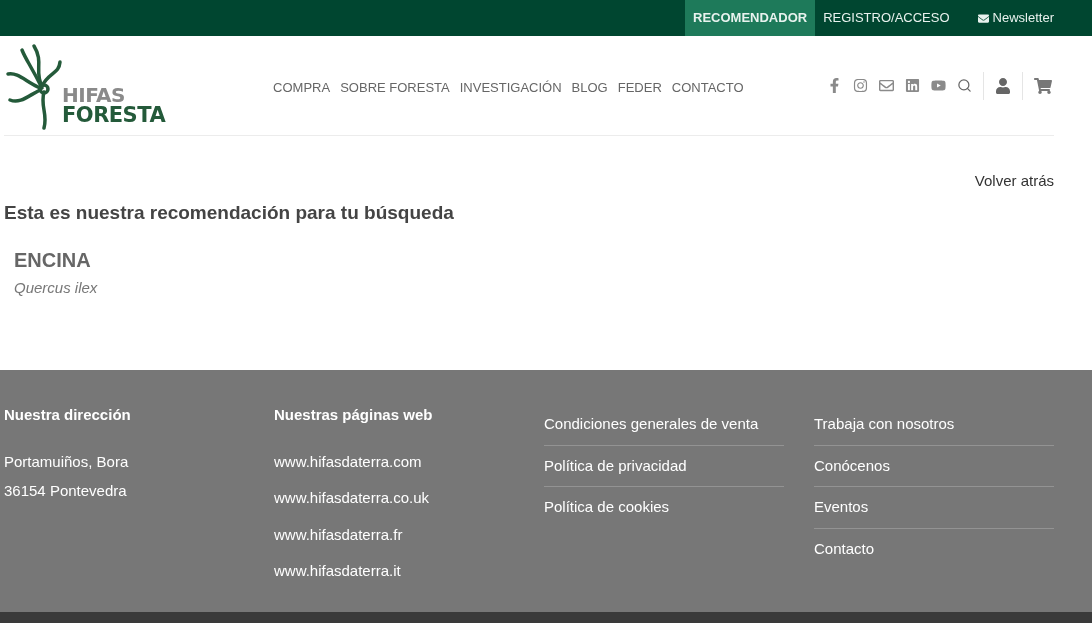 Image resolution: width=1092 pixels, height=623 pixels. What do you see at coordinates (664, 507) in the screenshot?
I see `footer-link: Política de cookies` at bounding box center [664, 507].